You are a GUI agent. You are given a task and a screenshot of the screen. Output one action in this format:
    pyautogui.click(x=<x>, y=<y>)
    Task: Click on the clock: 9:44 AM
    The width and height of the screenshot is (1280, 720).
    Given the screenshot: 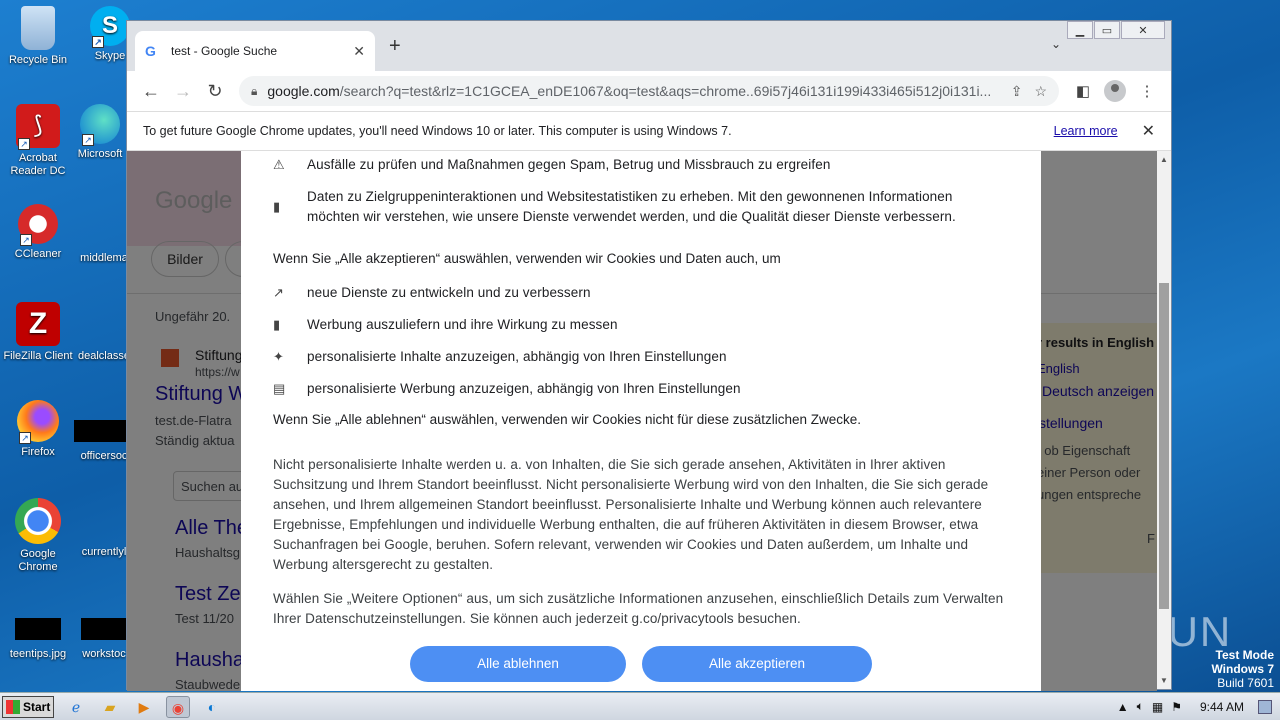 What is the action you would take?
    pyautogui.click(x=1222, y=707)
    